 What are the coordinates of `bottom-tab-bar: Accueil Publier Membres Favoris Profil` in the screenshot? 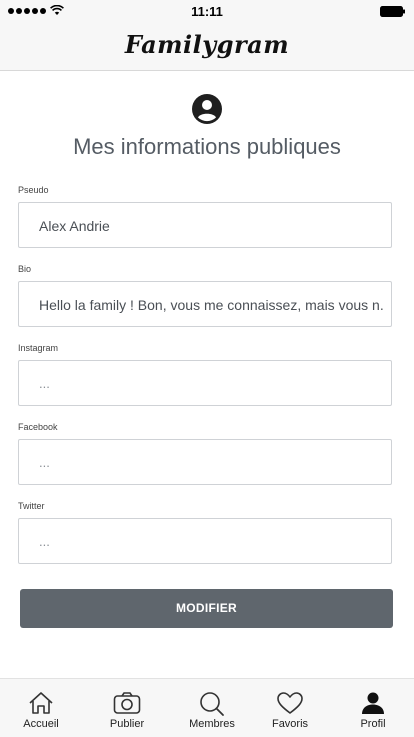 It's located at (207, 707).